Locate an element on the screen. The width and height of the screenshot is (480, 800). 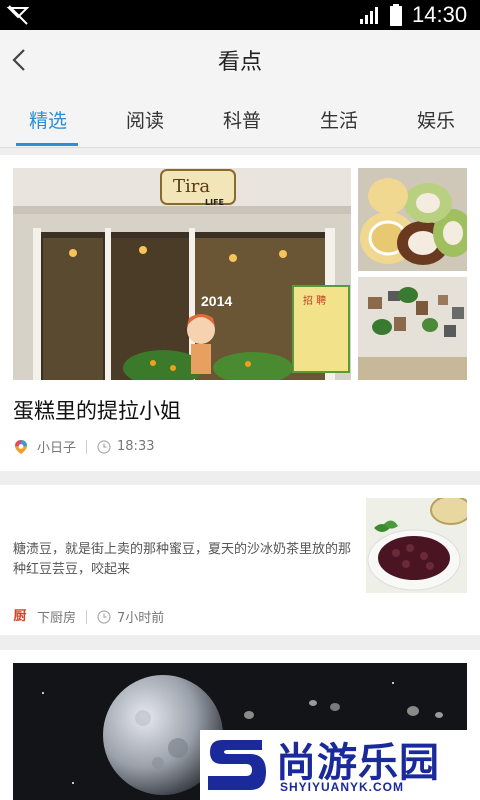
app-header: 看点 is located at coordinates (240, 60).